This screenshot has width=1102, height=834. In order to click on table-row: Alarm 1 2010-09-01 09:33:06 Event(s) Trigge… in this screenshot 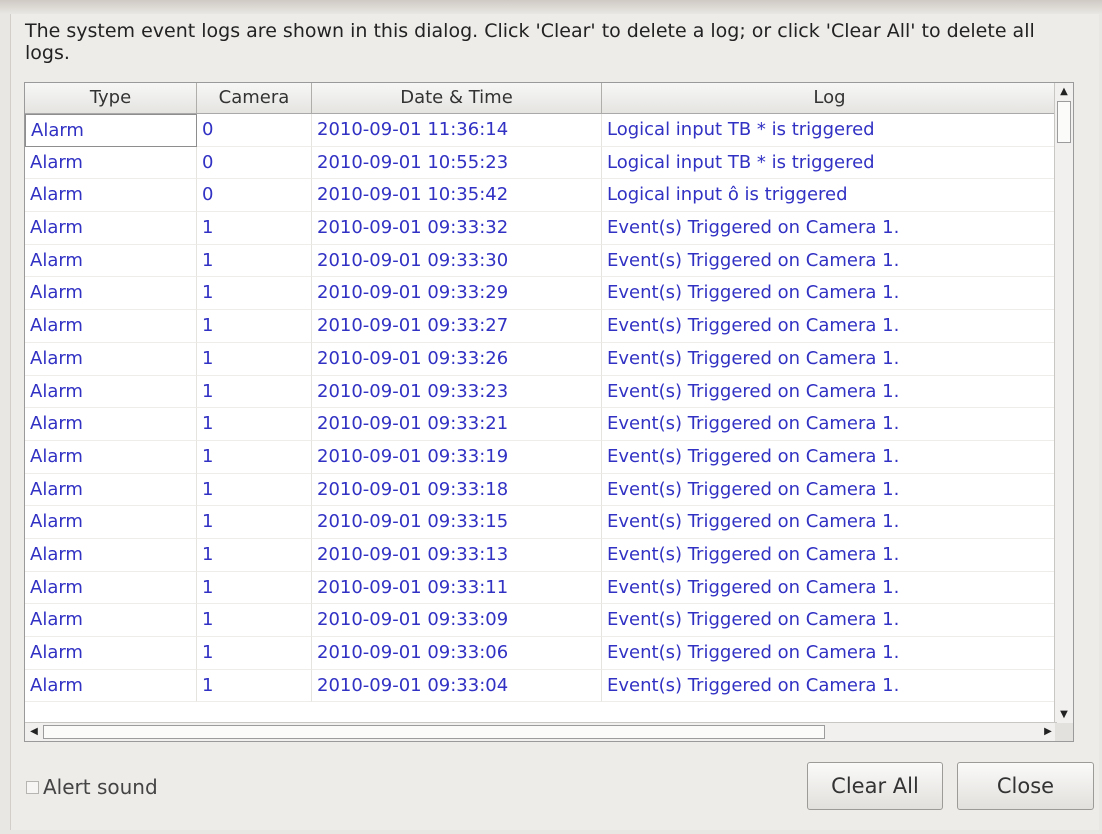, I will do `click(541, 653)`.